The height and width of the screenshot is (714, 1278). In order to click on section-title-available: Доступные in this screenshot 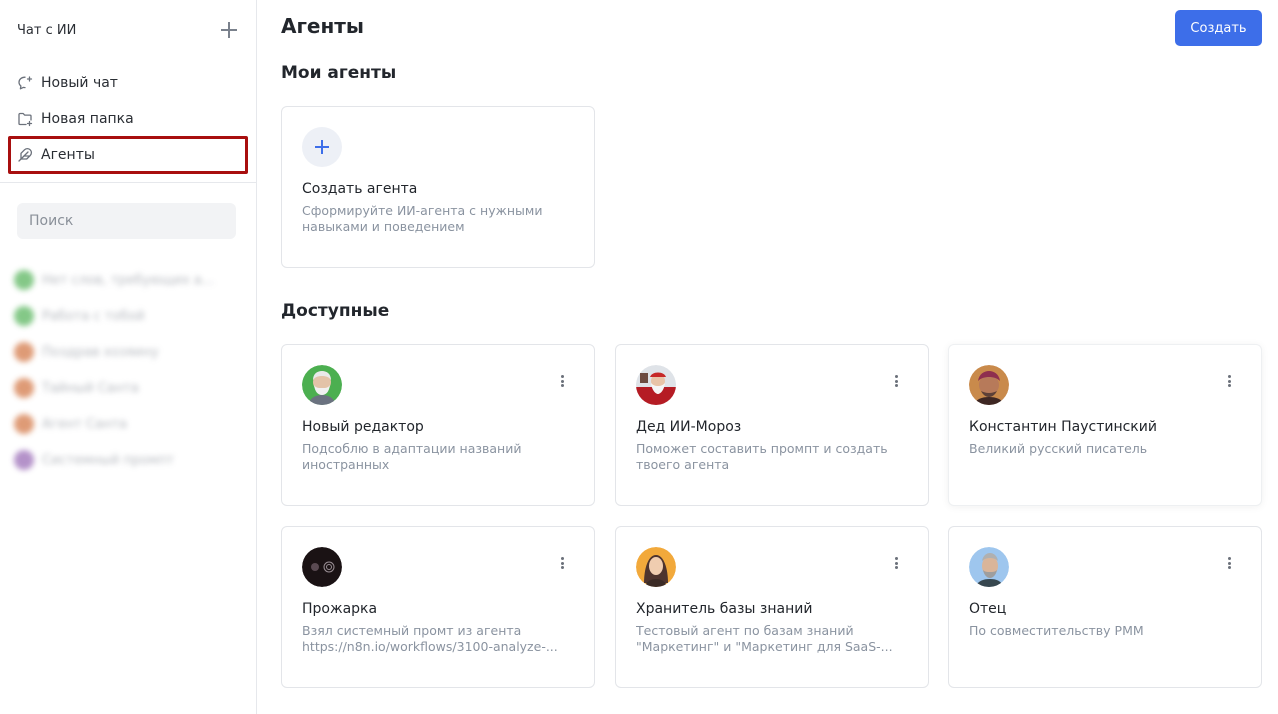, I will do `click(335, 311)`.